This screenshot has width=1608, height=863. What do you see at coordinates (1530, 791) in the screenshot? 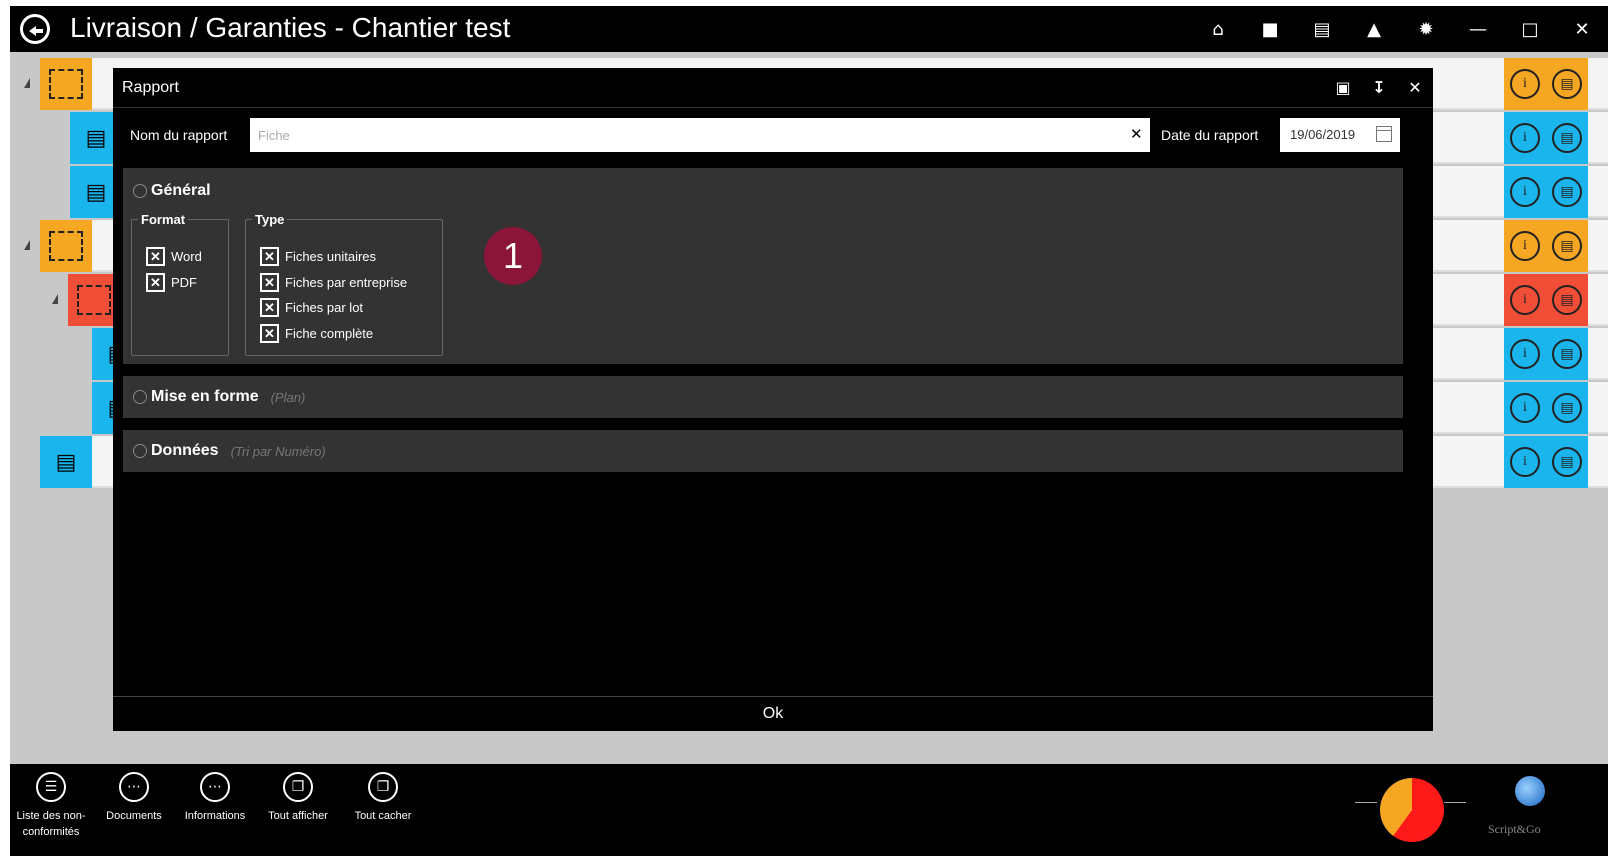
I see `globe-icon` at bounding box center [1530, 791].